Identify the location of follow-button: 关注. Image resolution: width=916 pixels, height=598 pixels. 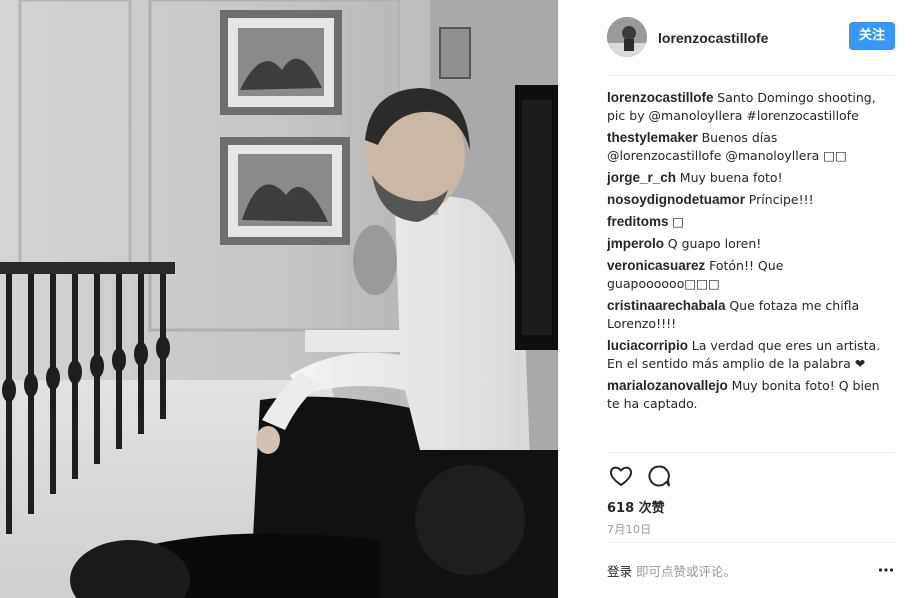
(872, 36).